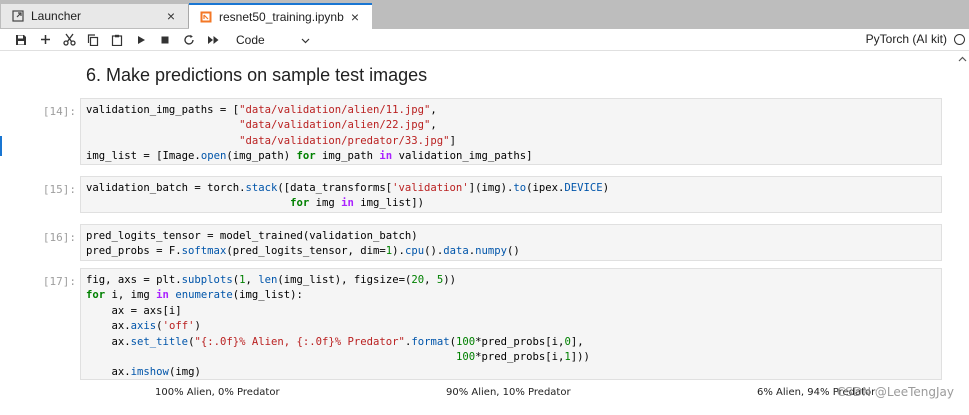  I want to click on tab-notebook: resnet50_training.ipynb ×, so click(280, 16).